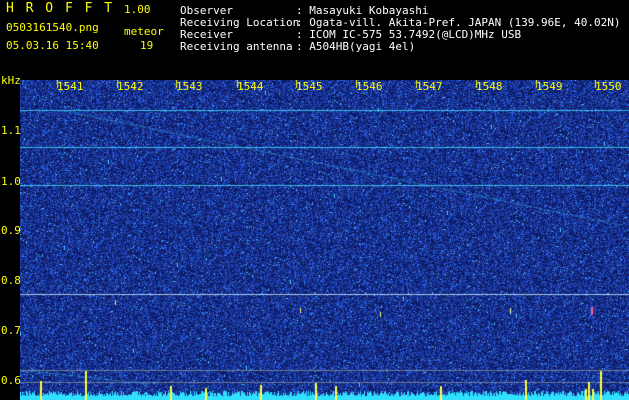 The width and height of the screenshot is (629, 400). I want to click on y-tick-label: 0.9, so click(11, 230).